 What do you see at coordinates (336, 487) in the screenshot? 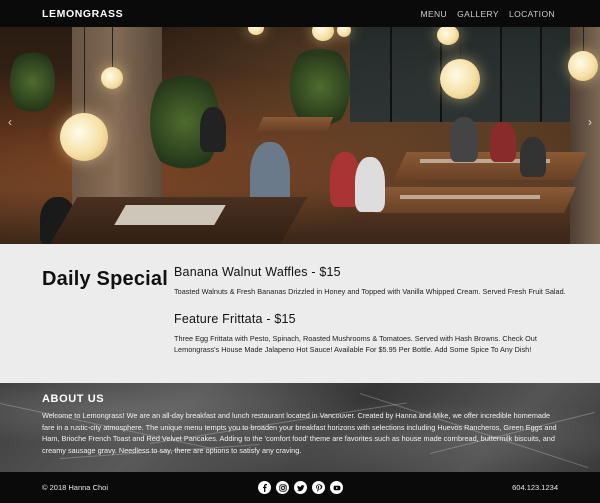
I see `youtube-icon` at bounding box center [336, 487].